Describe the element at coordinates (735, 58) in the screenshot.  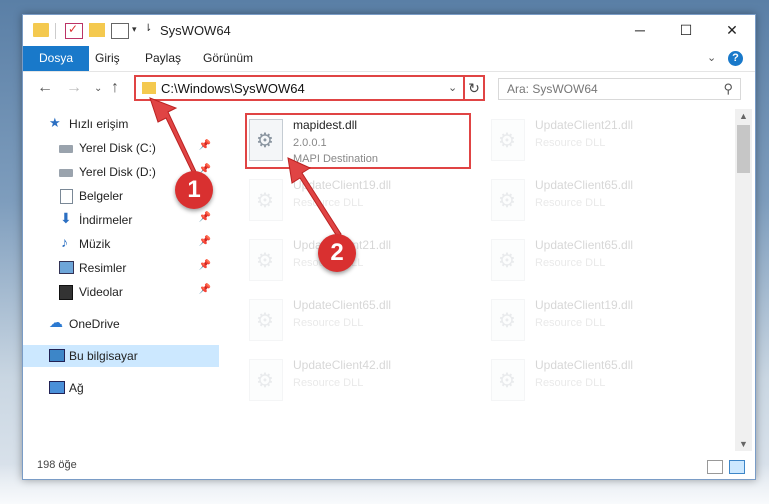
I see `help-icon: ?` at that location.